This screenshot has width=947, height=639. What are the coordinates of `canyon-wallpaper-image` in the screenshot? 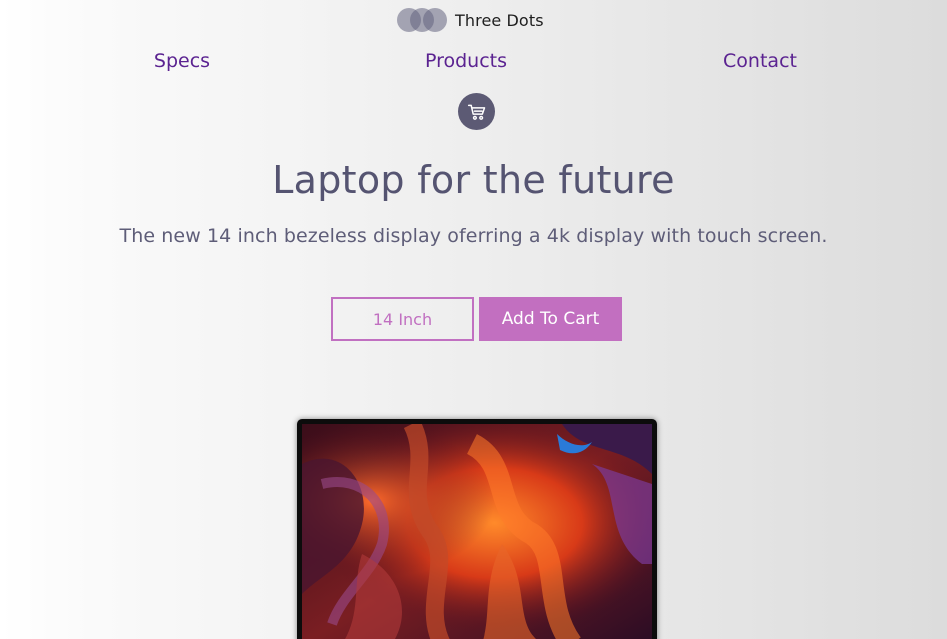 It's located at (477, 531).